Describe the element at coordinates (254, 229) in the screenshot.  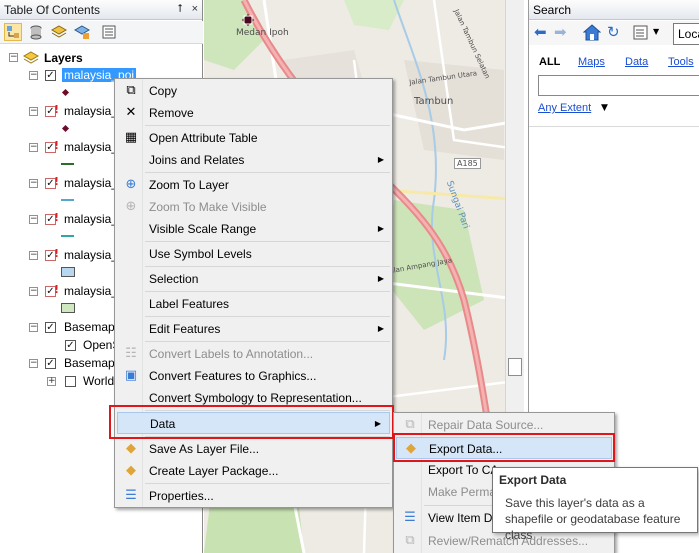
I see `menu-item-visible-scale-range: Visible Scale Range ▶` at that location.